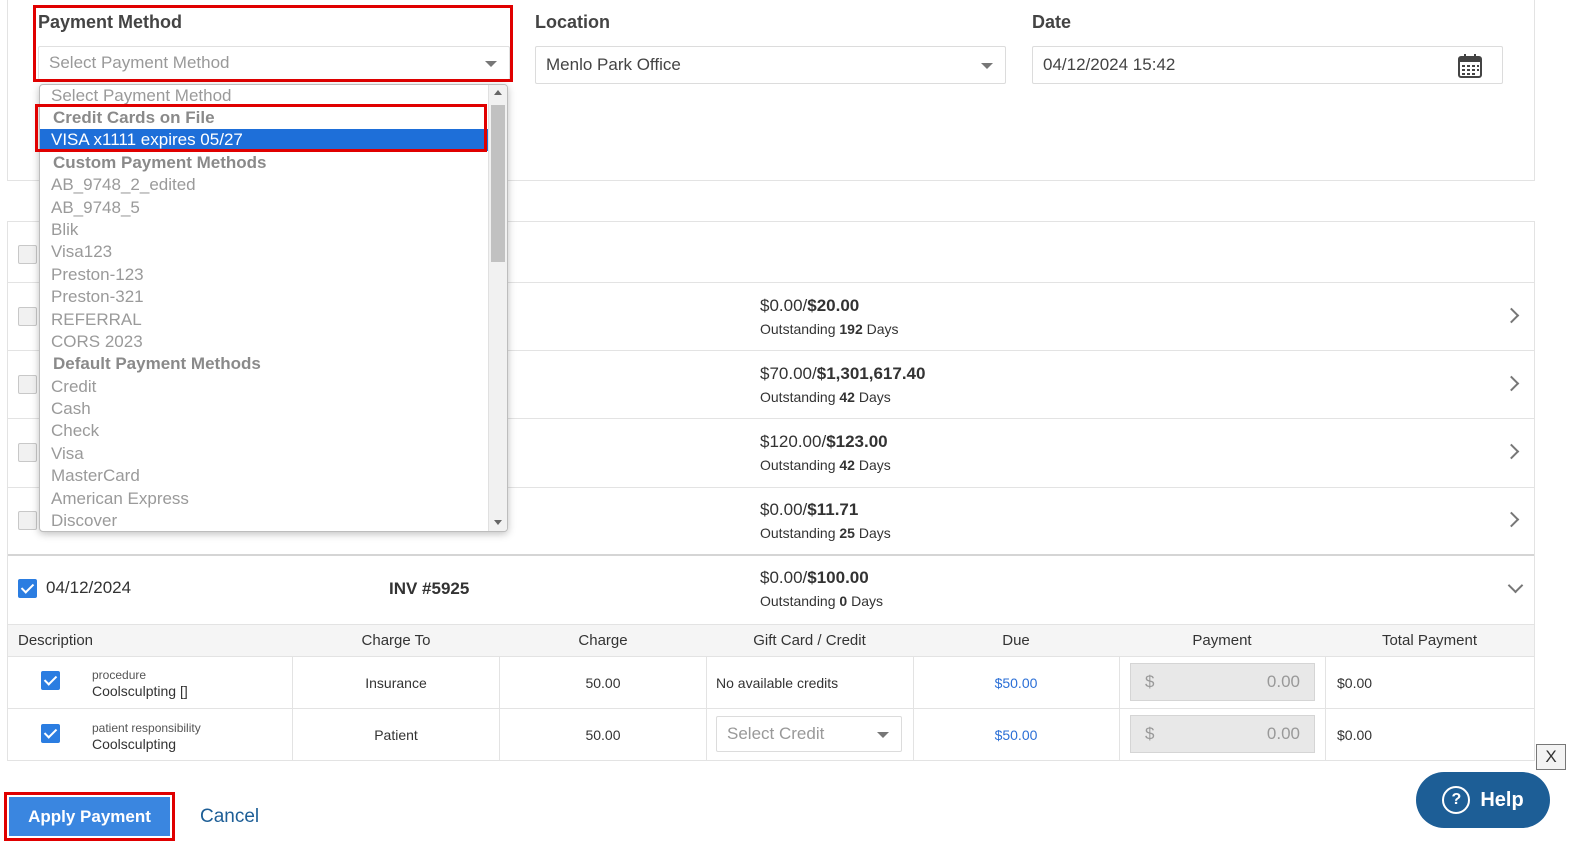  I want to click on header-description: Description, so click(56, 640).